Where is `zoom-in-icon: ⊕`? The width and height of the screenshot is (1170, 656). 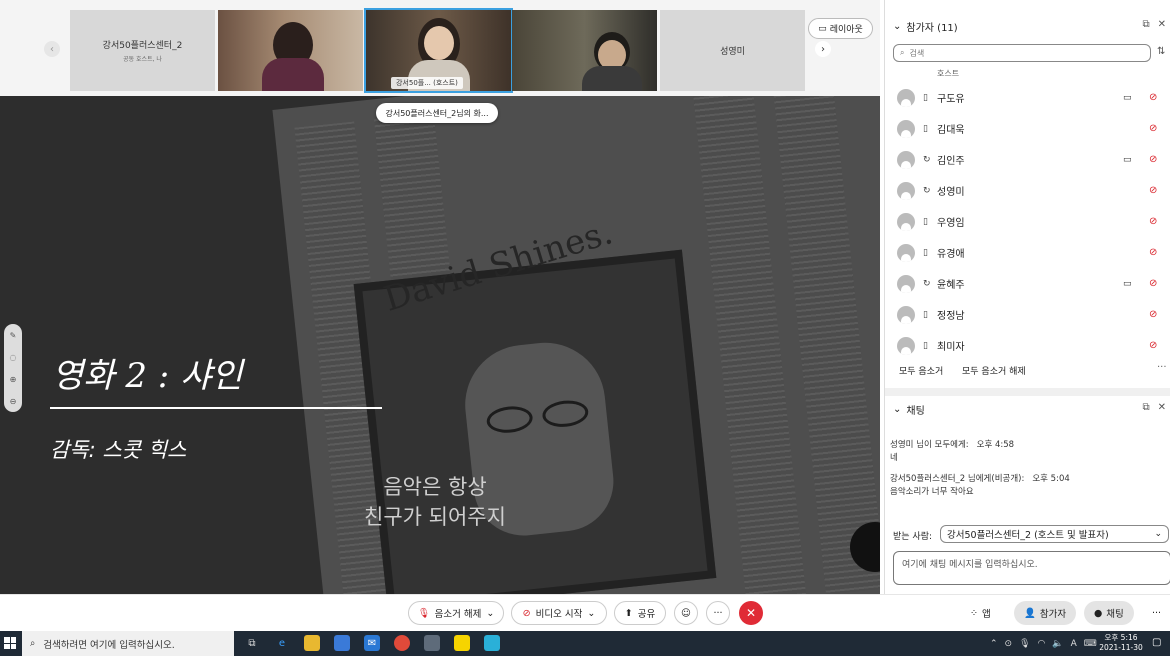 zoom-in-icon: ⊕ is located at coordinates (13, 379).